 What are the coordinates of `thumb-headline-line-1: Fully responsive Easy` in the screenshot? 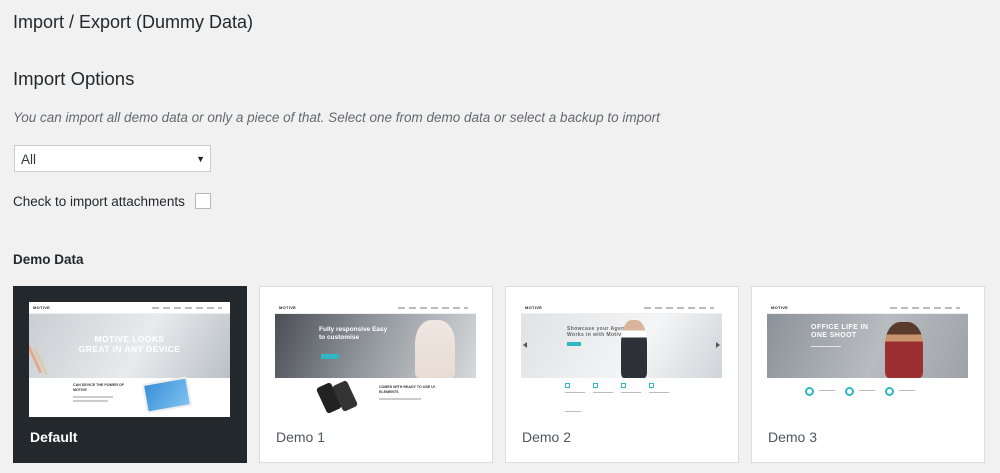 It's located at (353, 329).